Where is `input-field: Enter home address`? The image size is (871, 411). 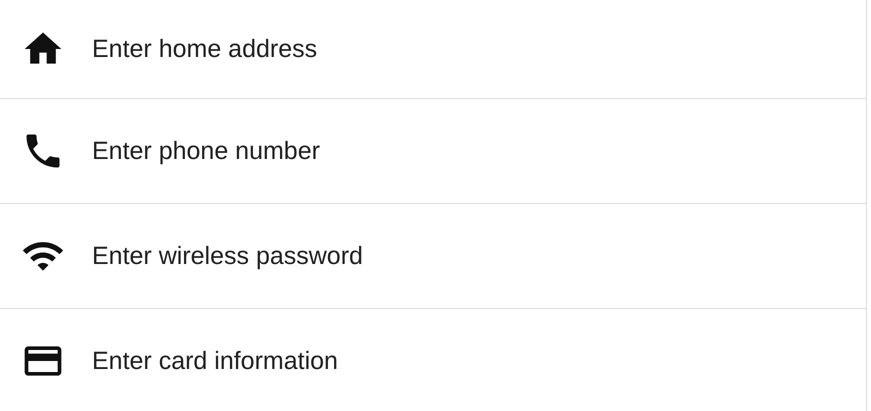 input-field: Enter home address is located at coordinates (479, 49).